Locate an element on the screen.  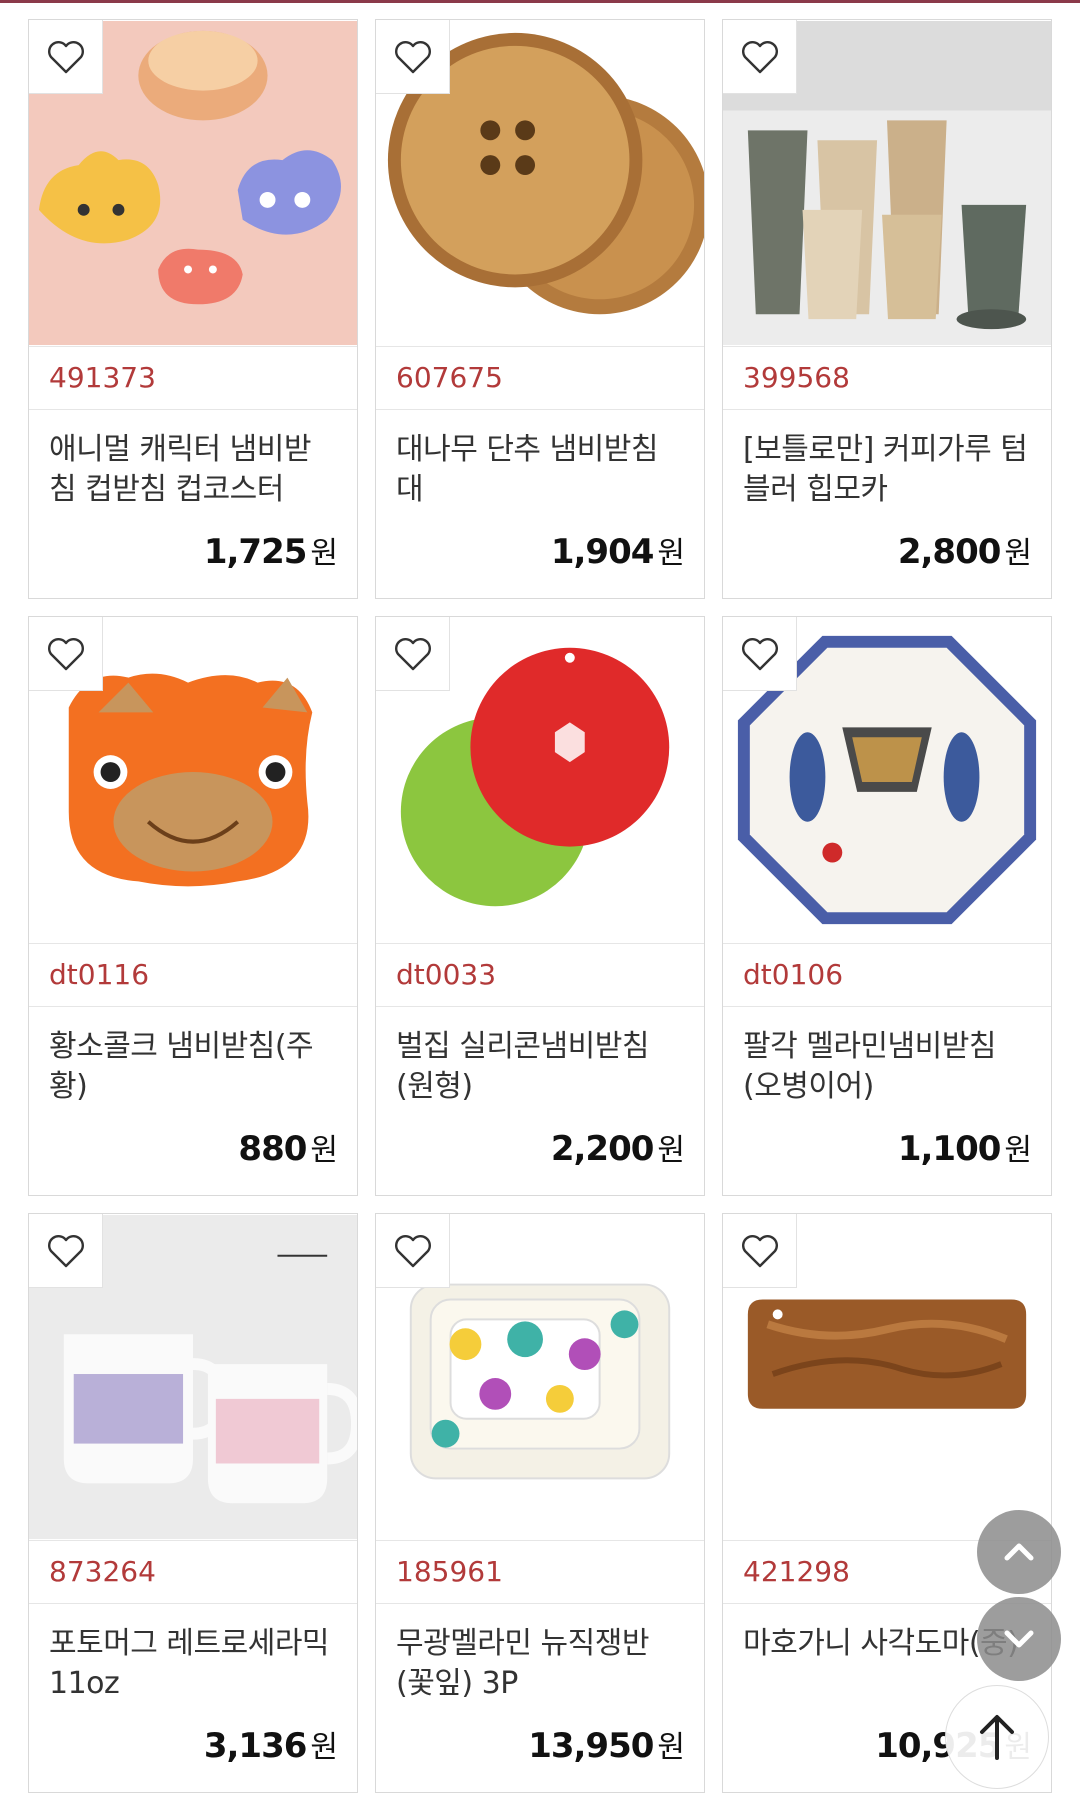
product-card: 185961 무광멜라민 뉴직쟁반(꽃잎) 3P 13,950 원 is located at coordinates (540, 1503).